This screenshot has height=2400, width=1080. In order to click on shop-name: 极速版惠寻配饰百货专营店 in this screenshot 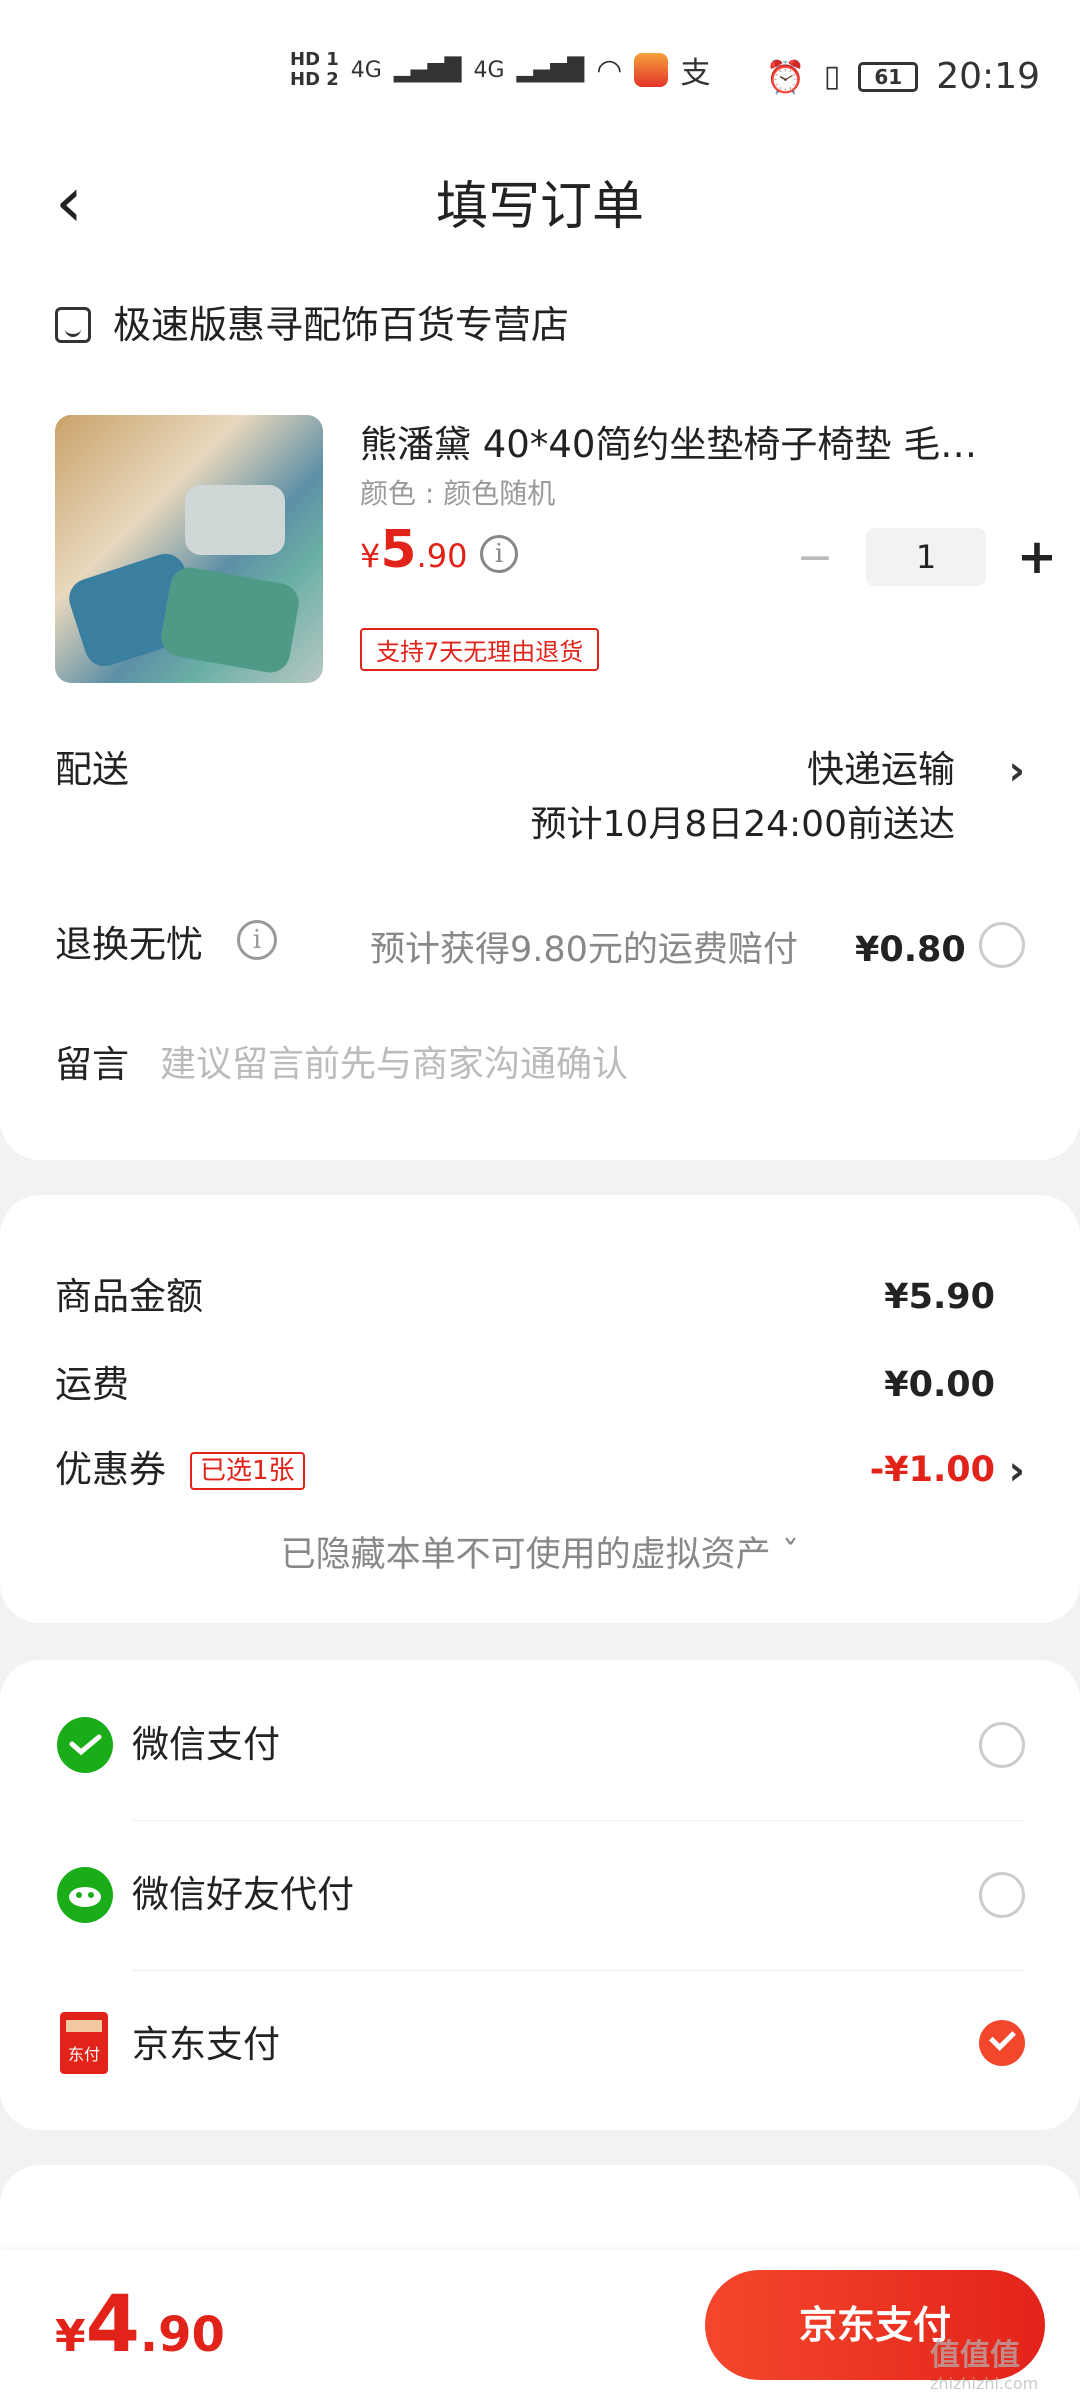, I will do `click(341, 325)`.